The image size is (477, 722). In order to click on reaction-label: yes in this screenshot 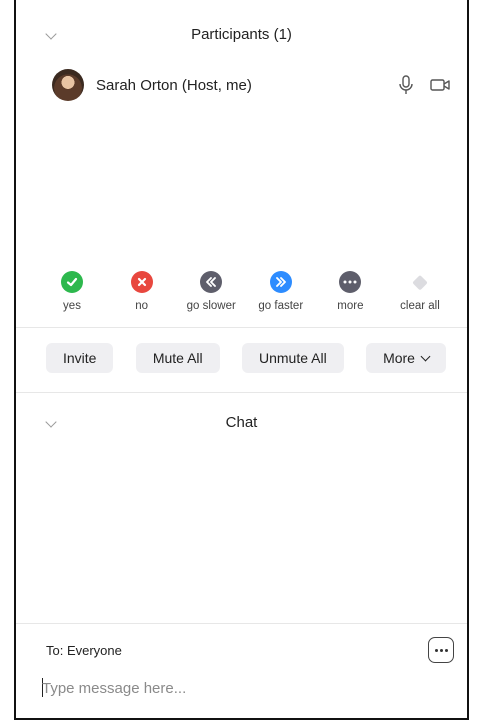, I will do `click(72, 306)`.